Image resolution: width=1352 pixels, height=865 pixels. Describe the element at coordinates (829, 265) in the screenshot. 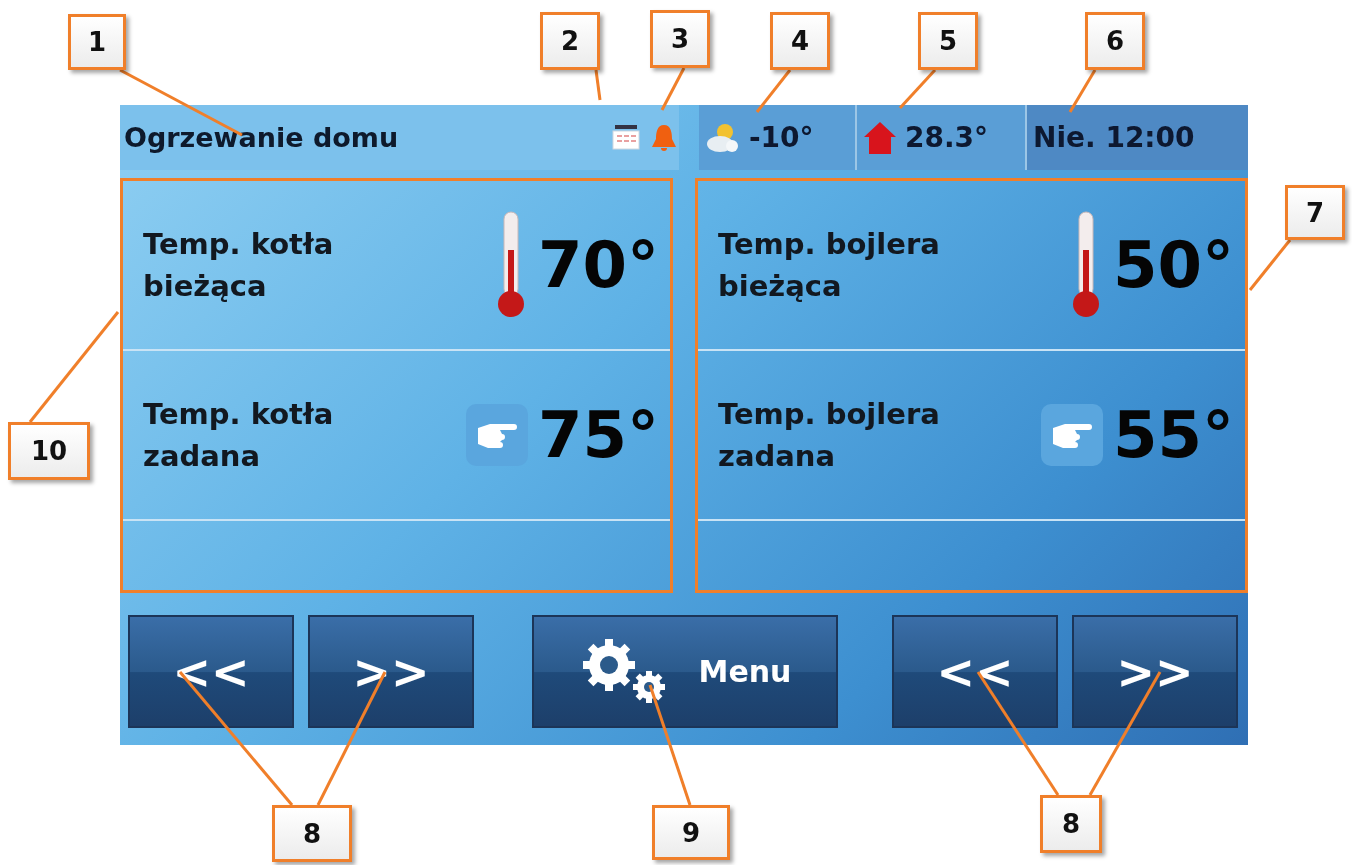

I see `temperature-label: Temp. bojlera bieżąca` at that location.